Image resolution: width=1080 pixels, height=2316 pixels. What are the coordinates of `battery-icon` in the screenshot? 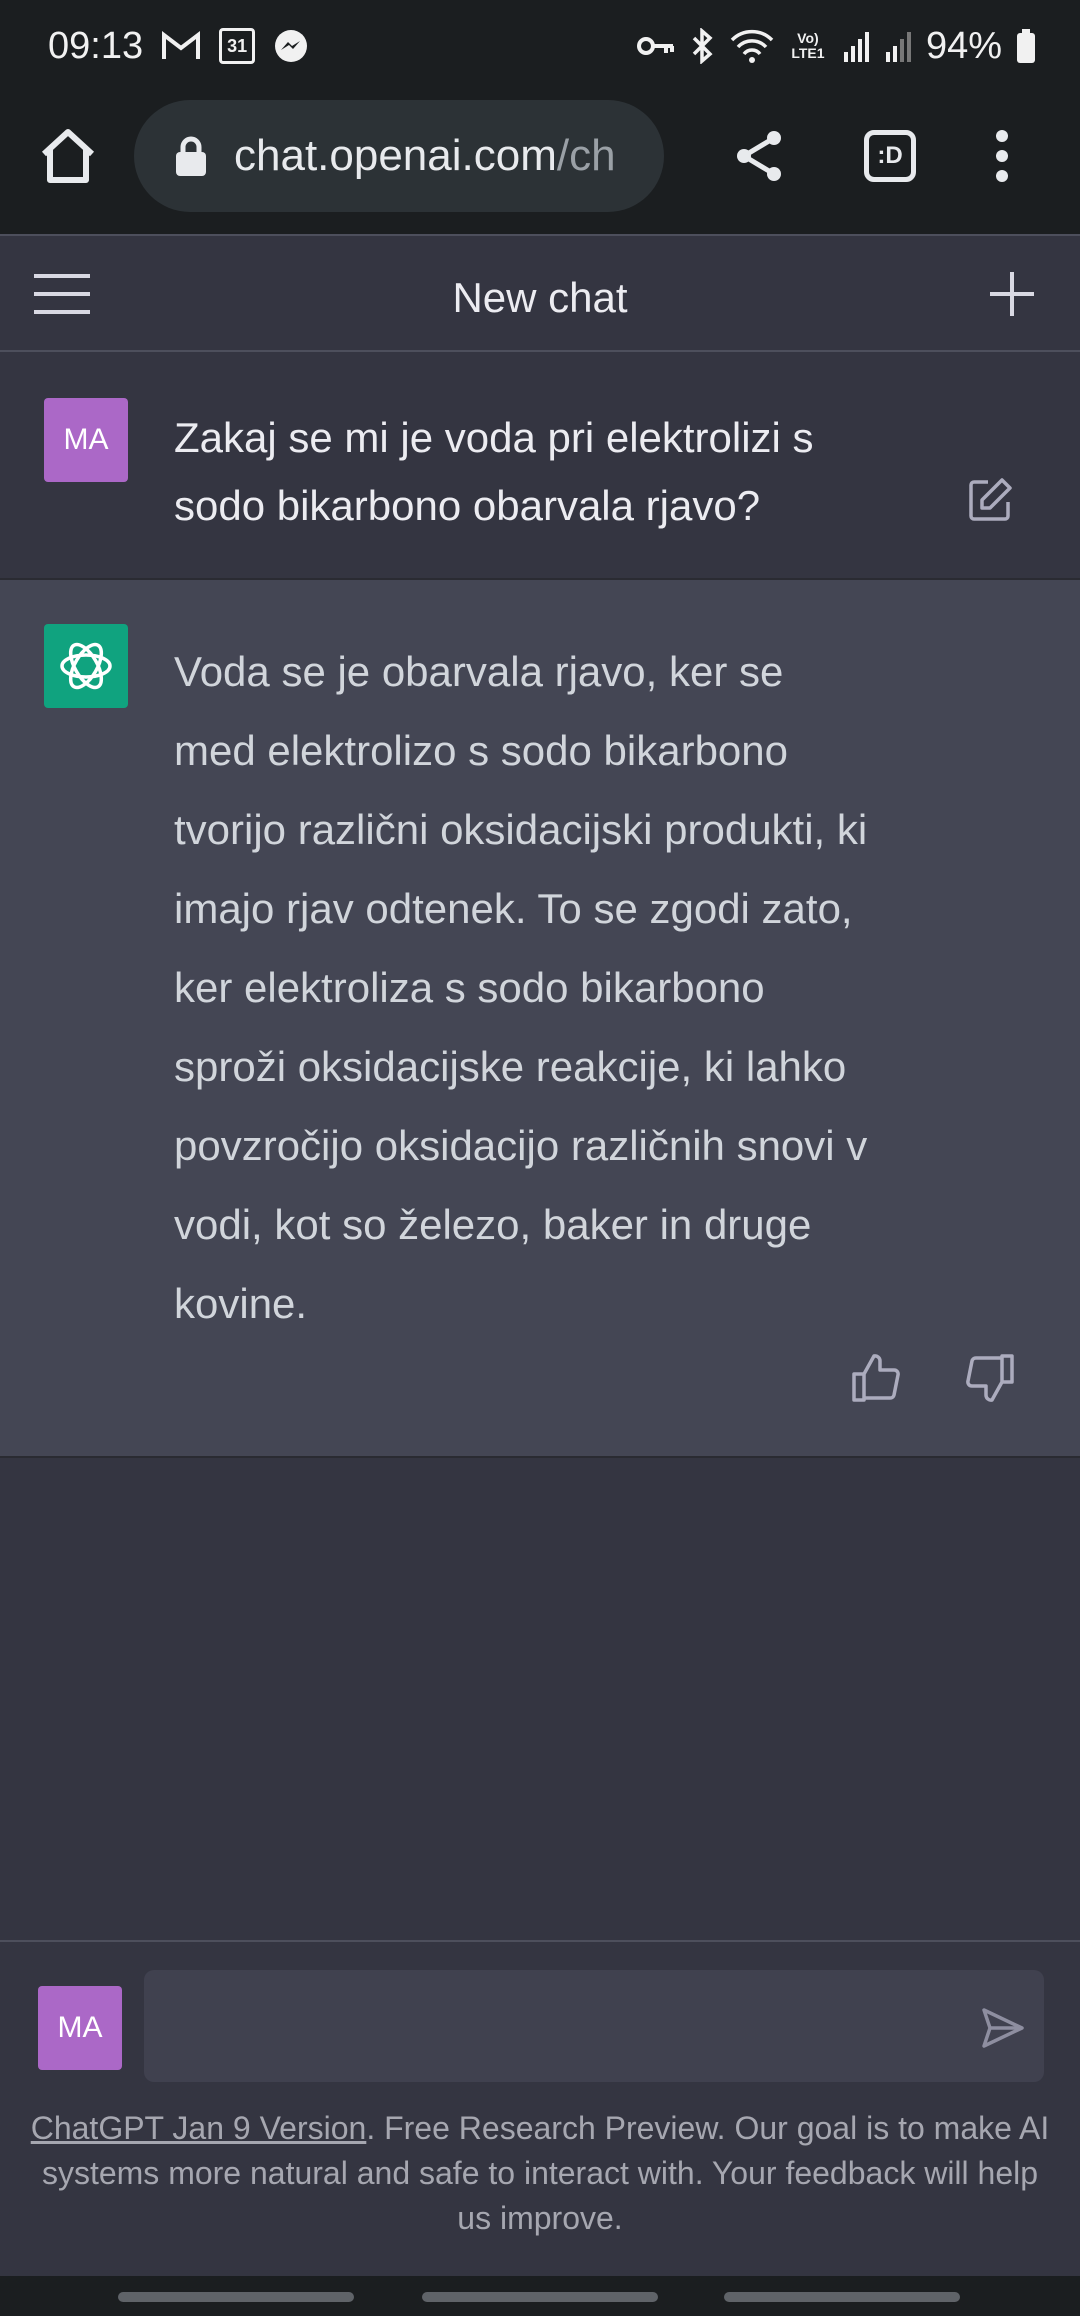 It's located at (1026, 46).